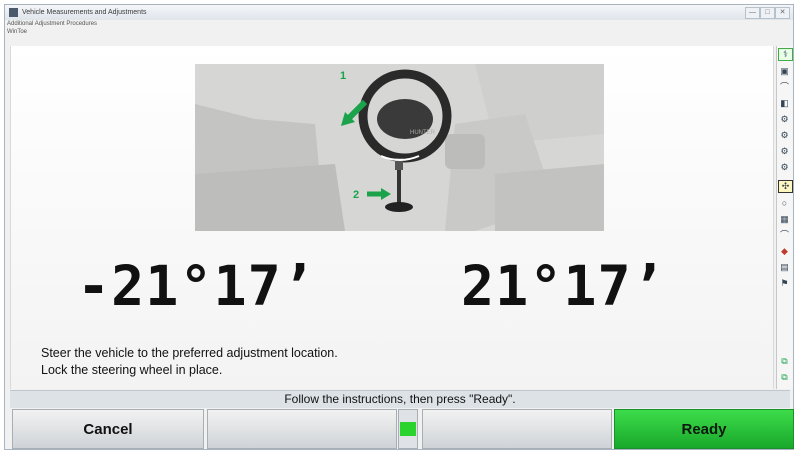  I want to click on caster-icon: ⚙, so click(784, 119).